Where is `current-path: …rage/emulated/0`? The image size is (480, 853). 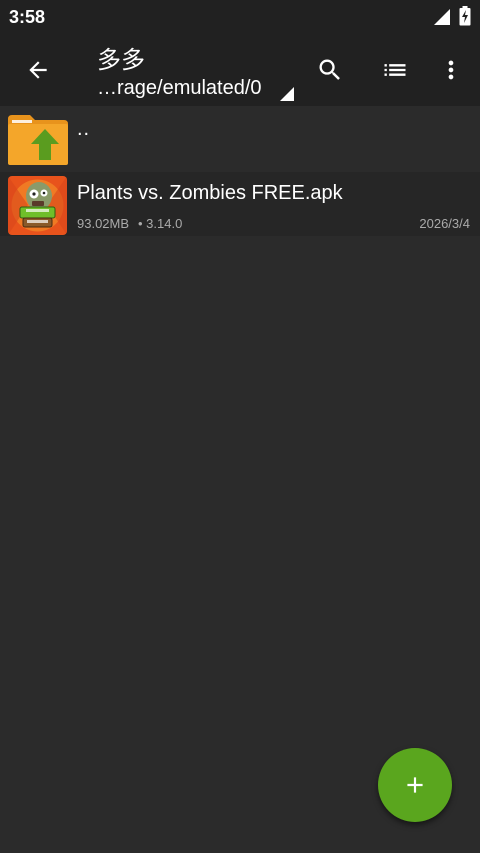
current-path: …rage/emulated/0 is located at coordinates (179, 88).